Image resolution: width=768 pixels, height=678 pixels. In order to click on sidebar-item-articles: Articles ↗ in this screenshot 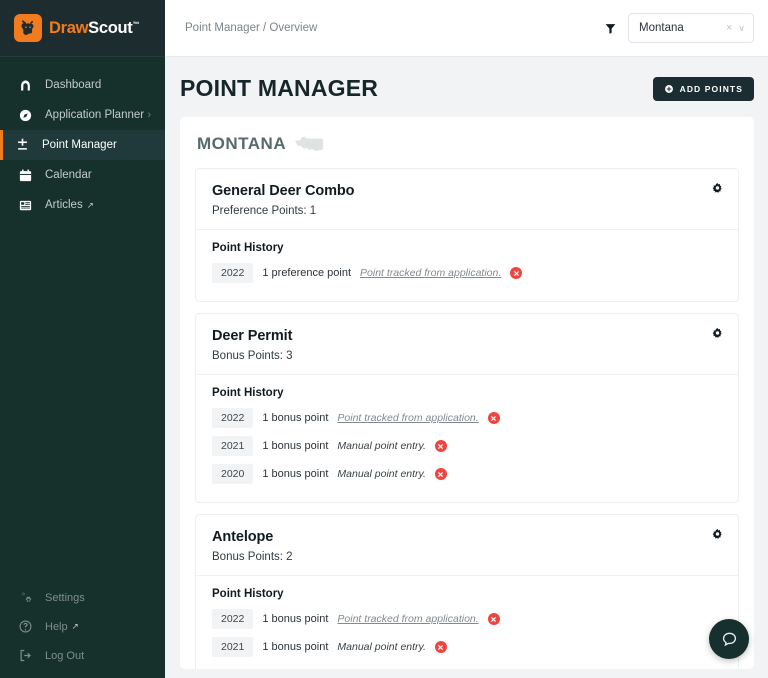, I will do `click(82, 205)`.